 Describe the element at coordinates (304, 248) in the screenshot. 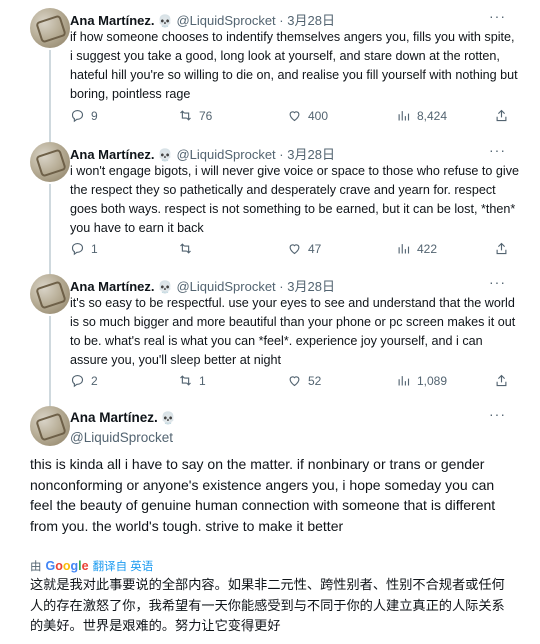

I see `like-button: 47` at that location.